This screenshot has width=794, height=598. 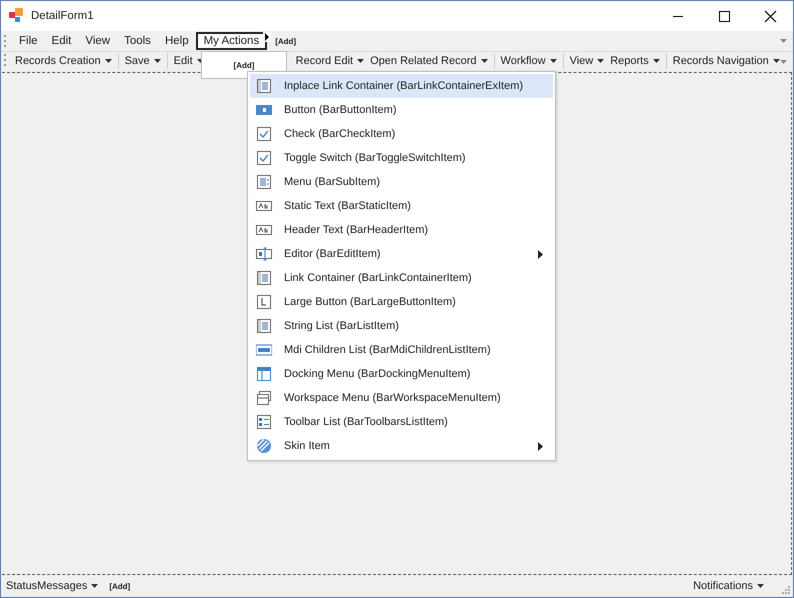 What do you see at coordinates (429, 61) in the screenshot?
I see `toolbar-dropdown: Open Related Record` at bounding box center [429, 61].